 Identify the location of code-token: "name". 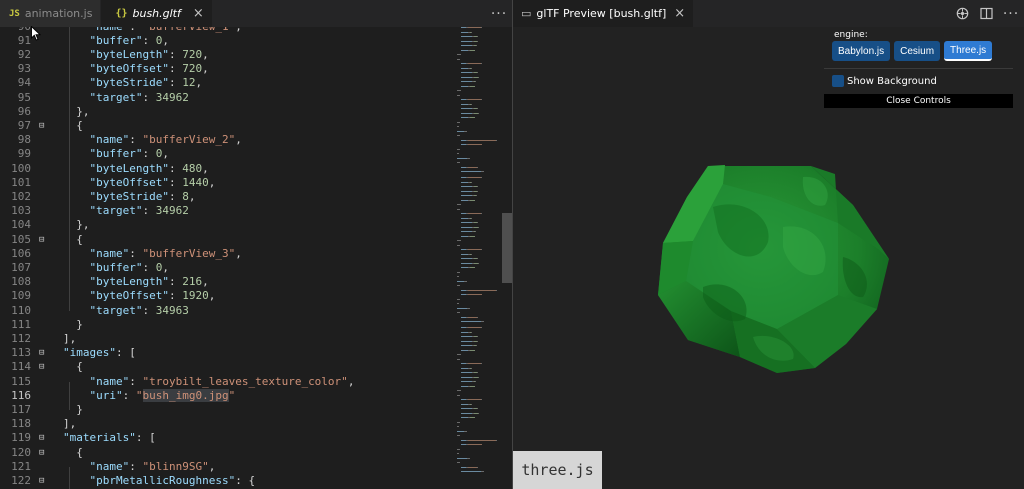
(109, 381).